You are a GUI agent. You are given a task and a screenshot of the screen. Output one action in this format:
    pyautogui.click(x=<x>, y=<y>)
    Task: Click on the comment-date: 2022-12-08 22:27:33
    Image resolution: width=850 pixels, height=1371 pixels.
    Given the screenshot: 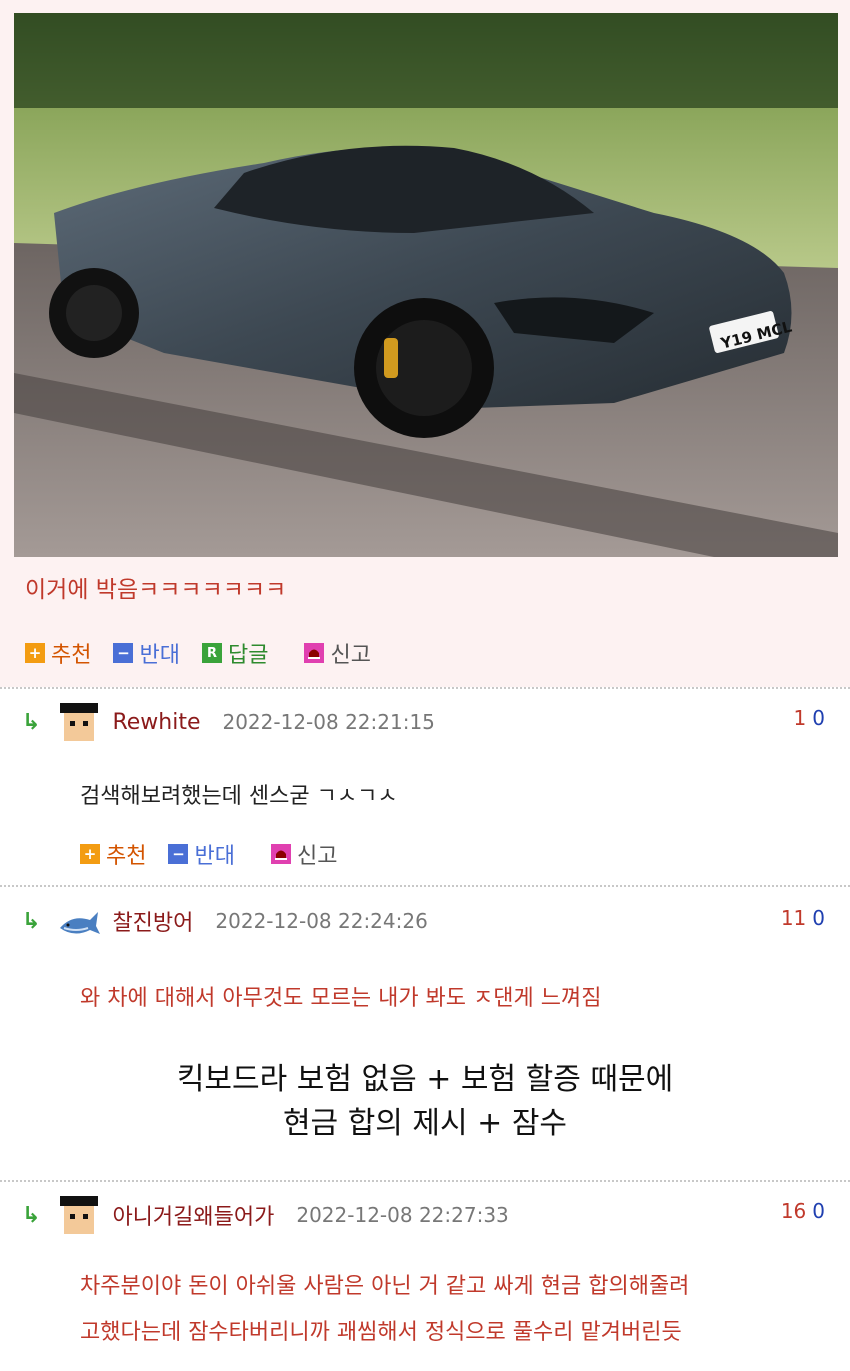 What is the action you would take?
    pyautogui.click(x=402, y=1215)
    